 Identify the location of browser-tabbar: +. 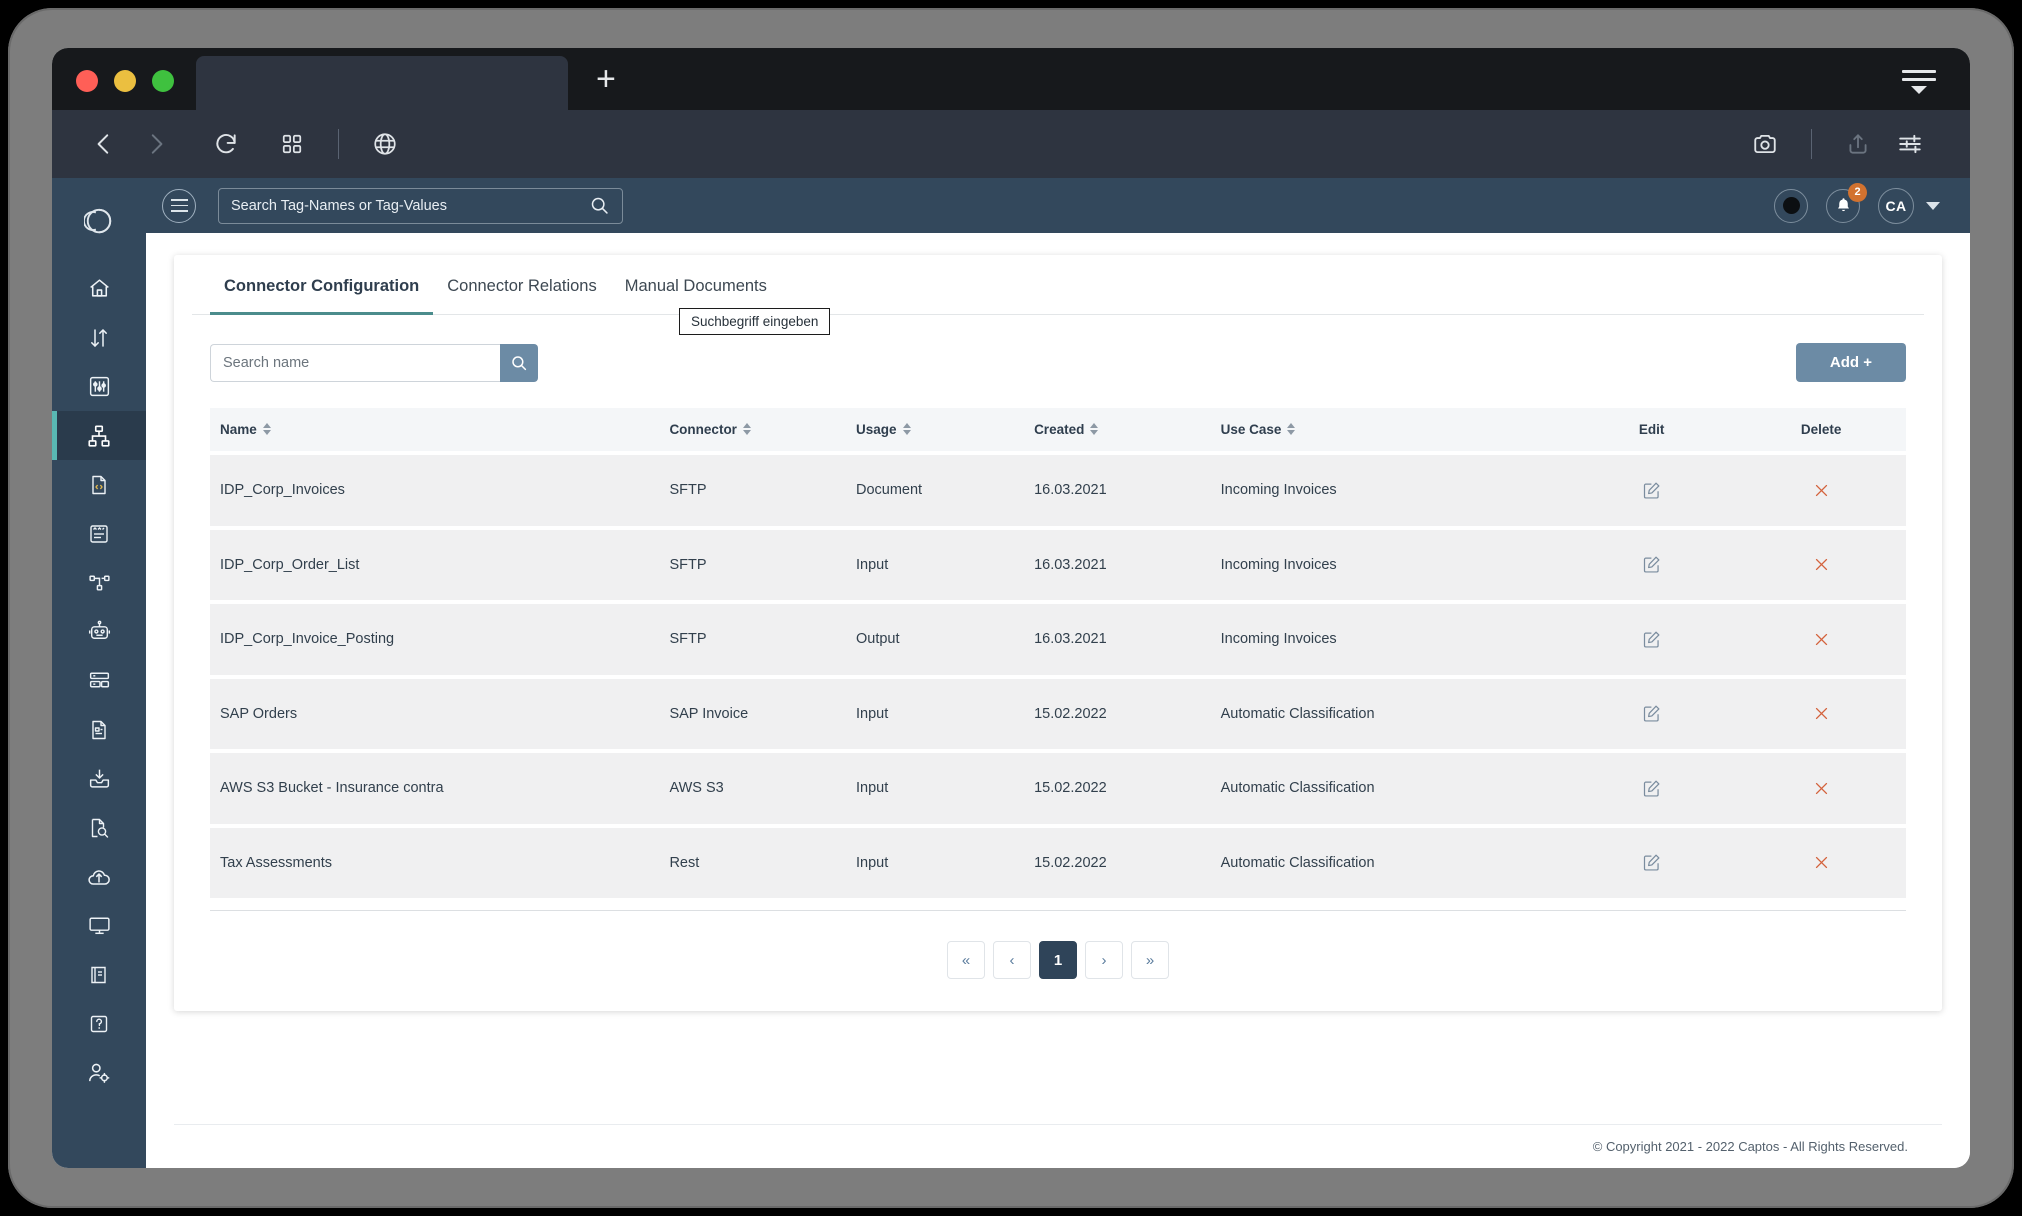
(1011, 79).